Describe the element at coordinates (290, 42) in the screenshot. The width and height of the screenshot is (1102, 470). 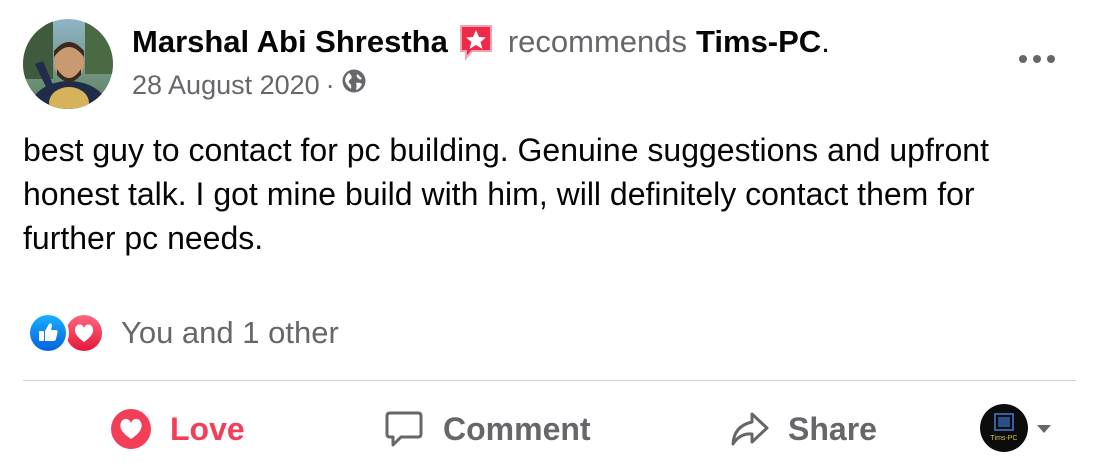
I see `author-name: Marshal Abi Shrestha` at that location.